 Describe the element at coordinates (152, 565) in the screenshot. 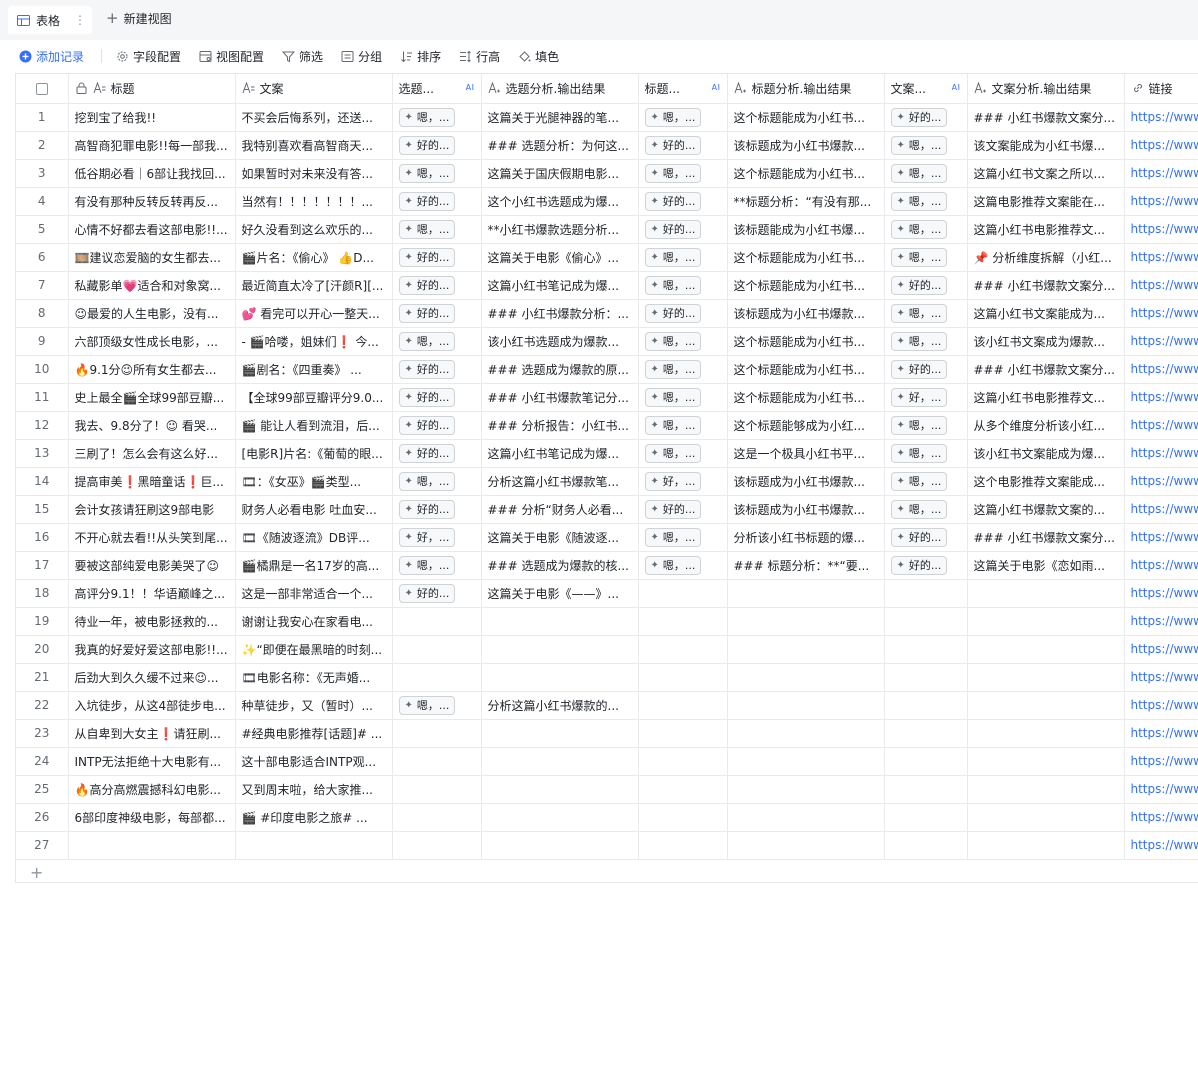

I see `cell-title: 要被这部纯爱电影美哭了😉` at that location.